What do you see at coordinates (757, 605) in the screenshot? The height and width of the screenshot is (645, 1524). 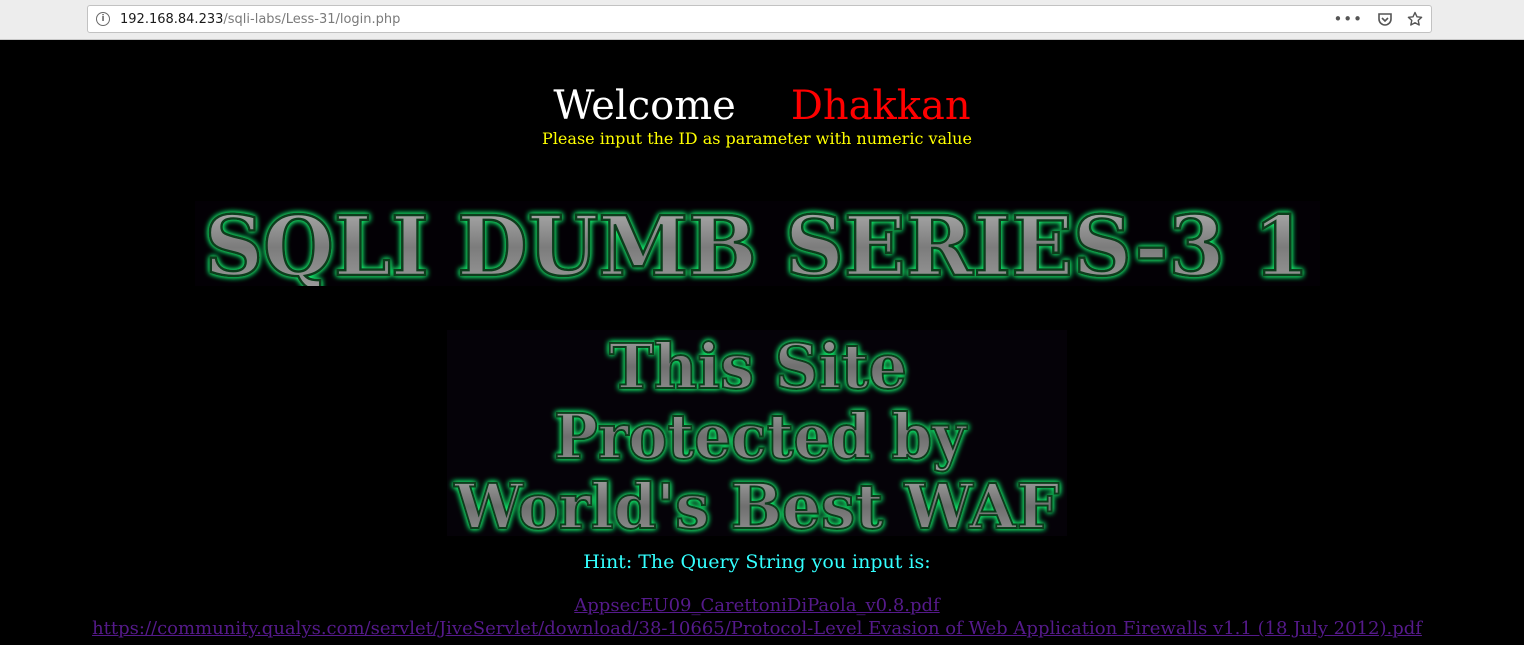 I see `appsec-pdf-link: AppsecEU09_CarettoniDiPaola_v0.8.pdf` at bounding box center [757, 605].